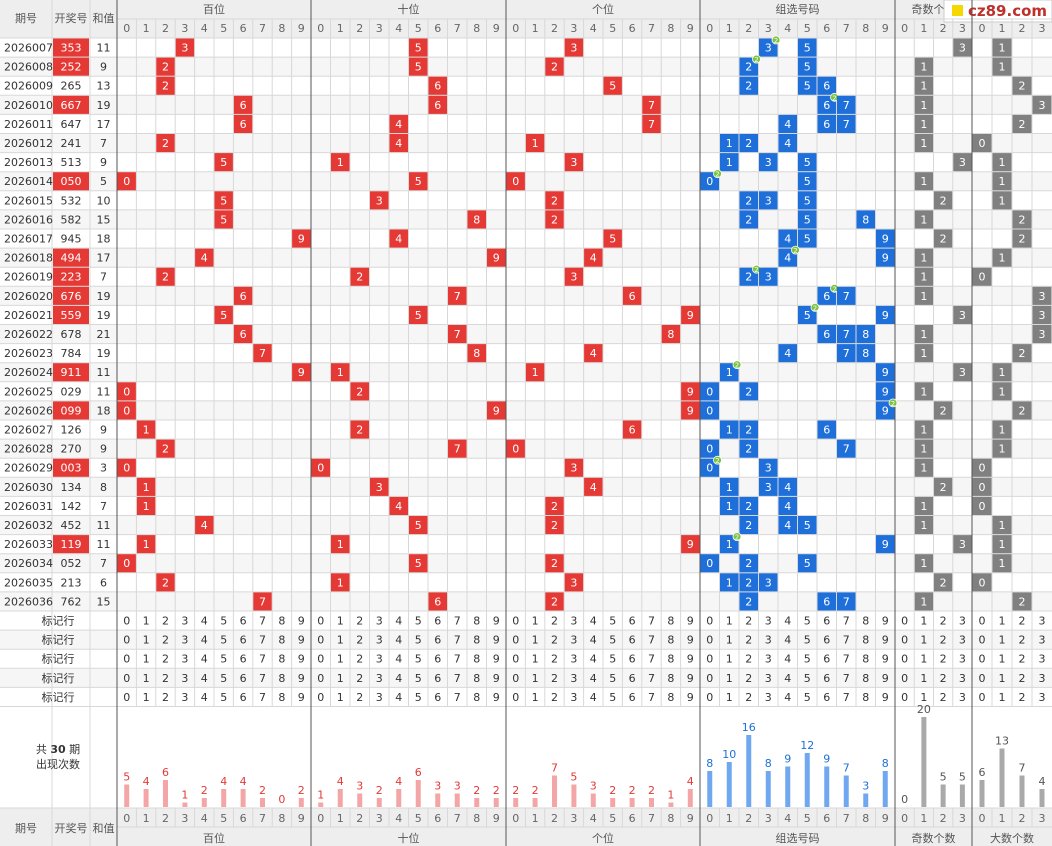 This screenshot has height=846, width=1052. What do you see at coordinates (787, 239) in the screenshot?
I see `group-ball-label: 4` at bounding box center [787, 239].